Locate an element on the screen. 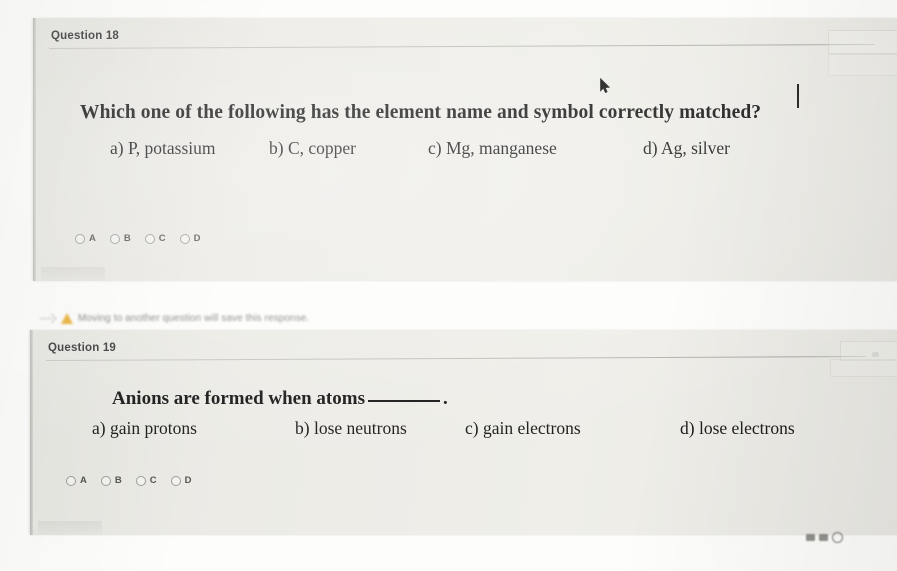  radio-choice-d-2: D is located at coordinates (181, 480).